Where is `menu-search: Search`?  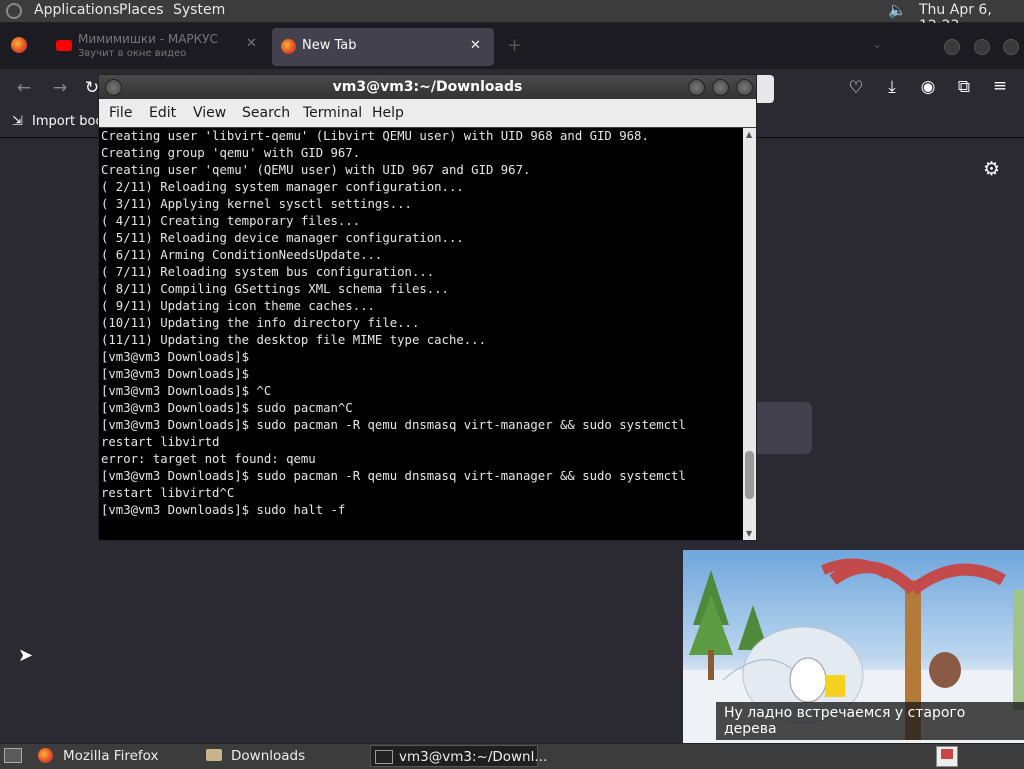 menu-search: Search is located at coordinates (266, 113).